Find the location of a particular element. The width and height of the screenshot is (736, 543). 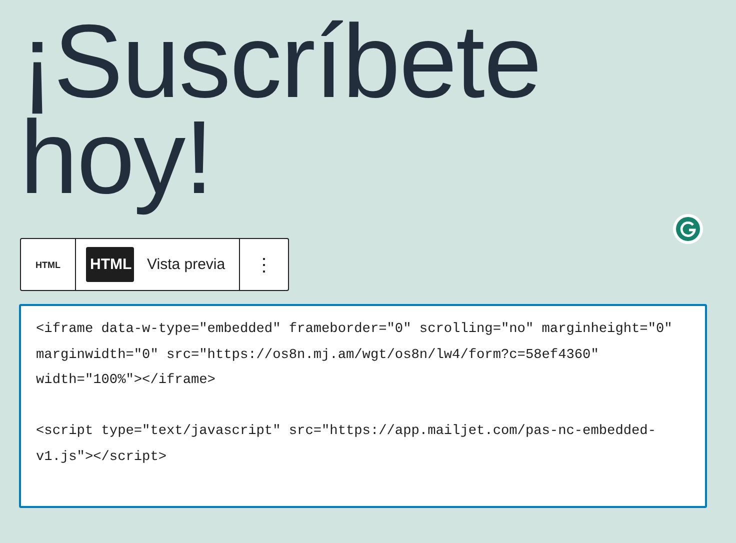

grammarly-icon is located at coordinates (688, 229).